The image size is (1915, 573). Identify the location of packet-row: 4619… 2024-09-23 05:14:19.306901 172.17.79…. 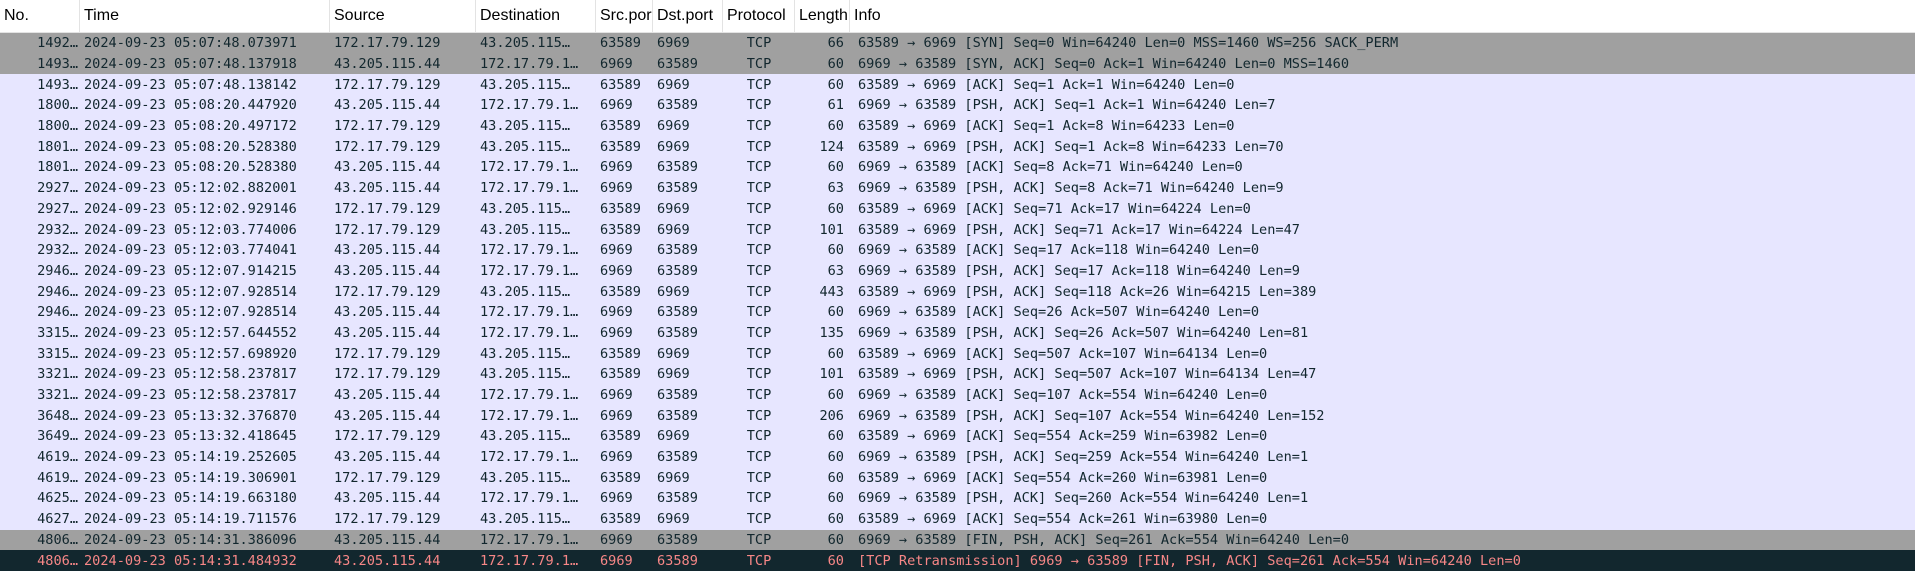
(957, 478).